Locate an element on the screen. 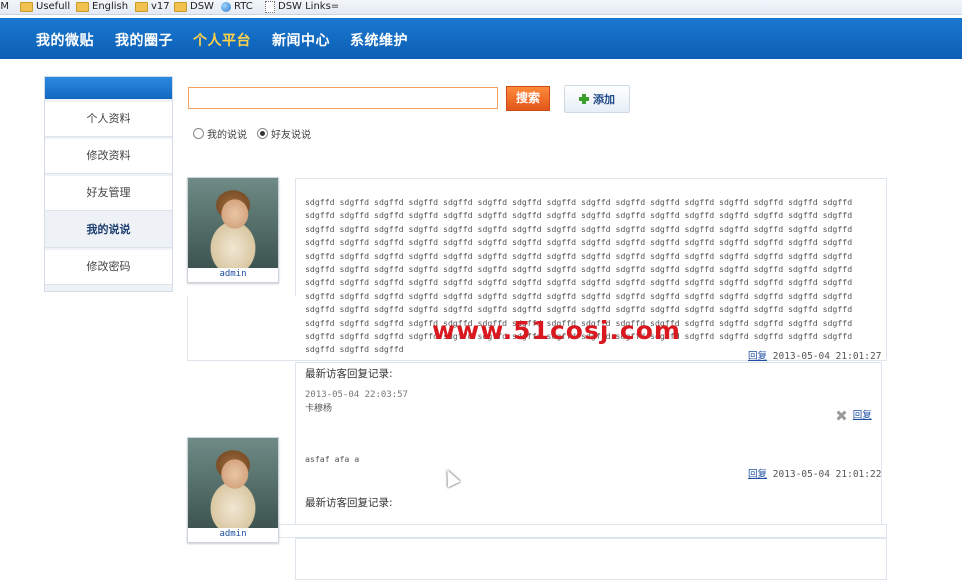 The width and height of the screenshot is (962, 580). post-meta: 回复 2013-05-04 21:01:22 is located at coordinates (814, 473).